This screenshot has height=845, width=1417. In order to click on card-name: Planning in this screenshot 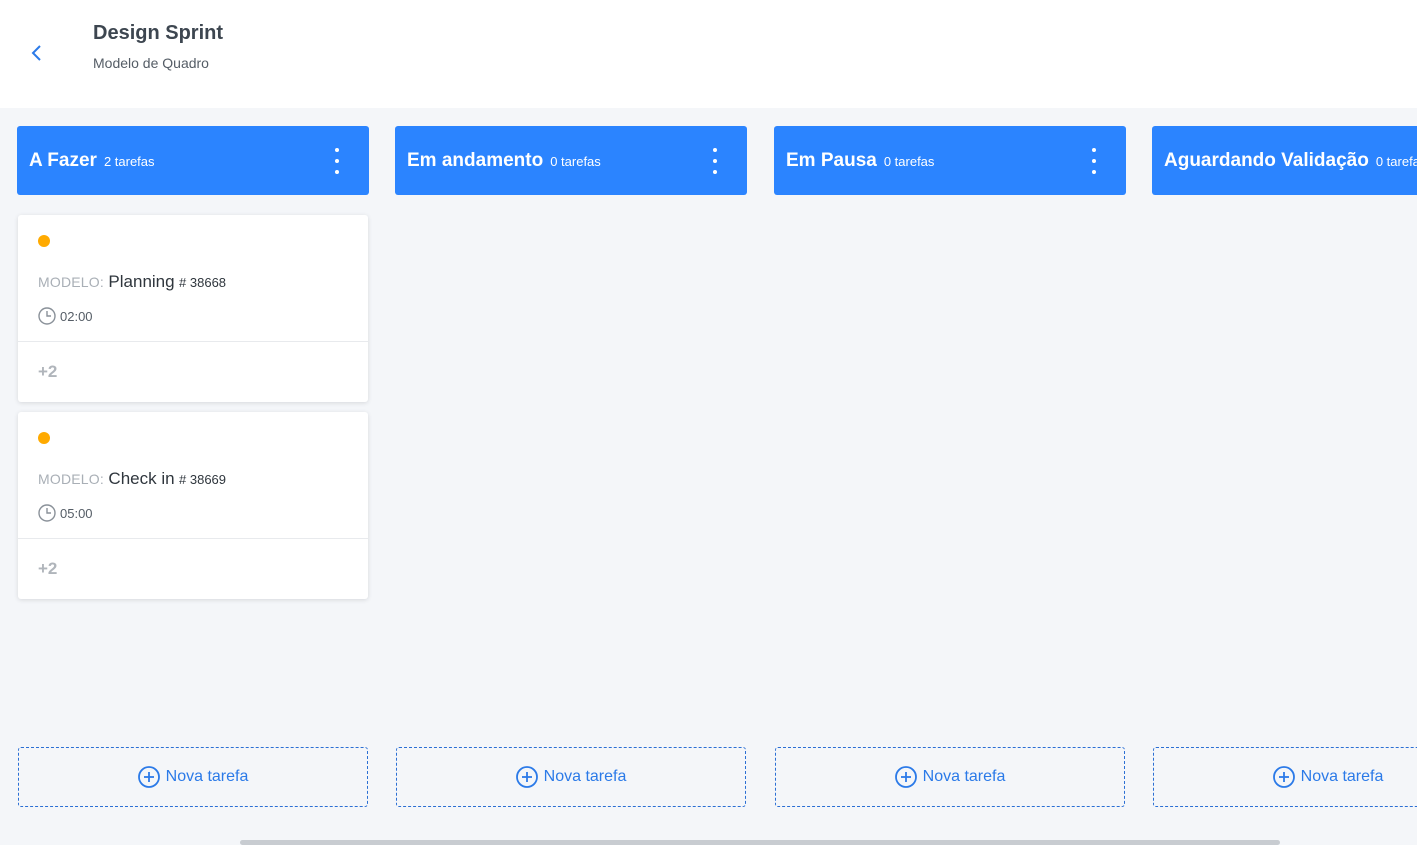, I will do `click(141, 281)`.